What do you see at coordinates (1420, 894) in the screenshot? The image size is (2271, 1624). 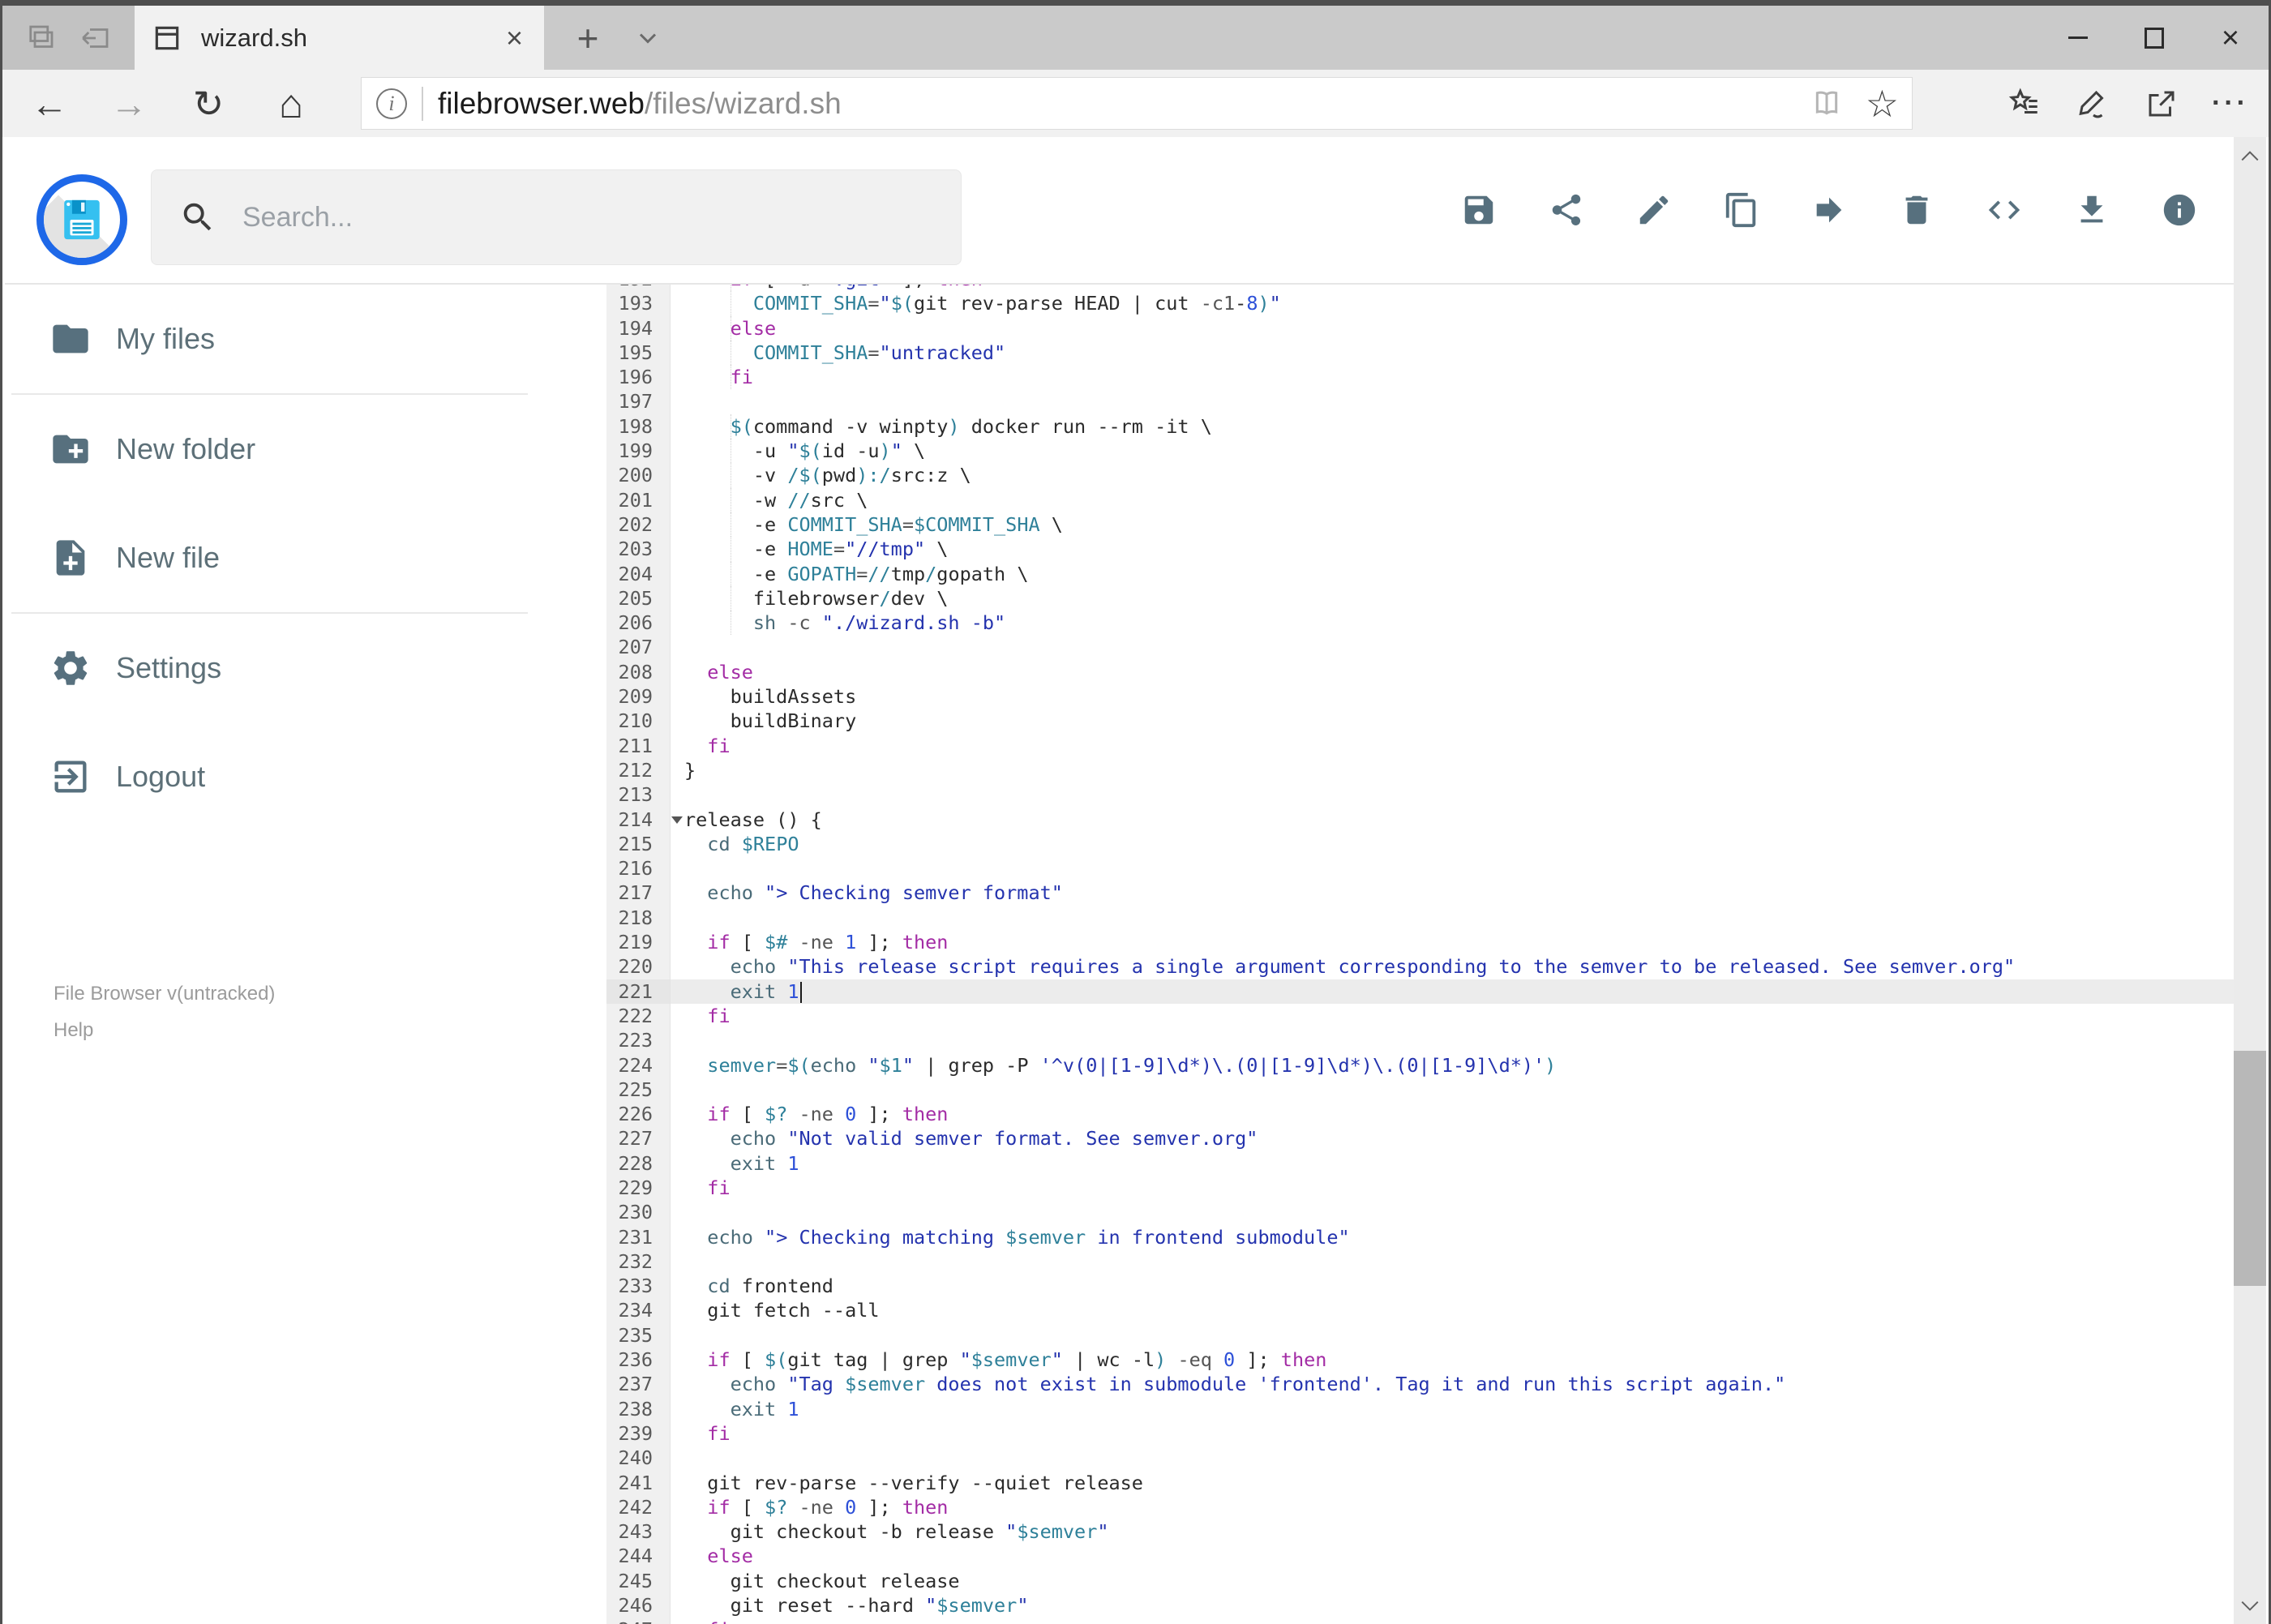 I see `code-line-217: 217 echo "> Checking semver format"` at bounding box center [1420, 894].